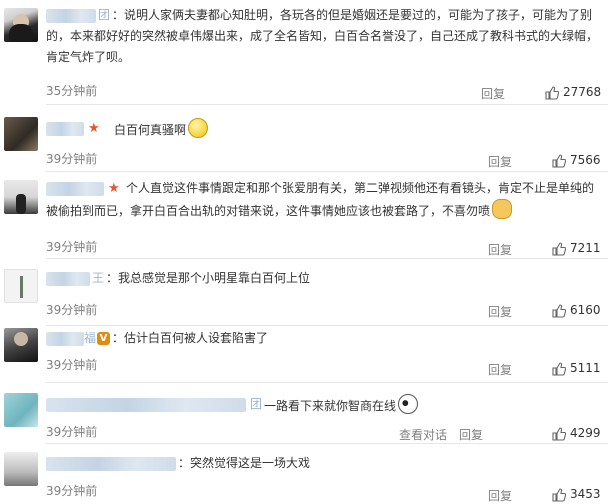 The height and width of the screenshot is (504, 608). I want to click on comment-item: 福 V ：估计白百何被人设套陷害了 39分钟前 回复 5111, so click(304, 354).